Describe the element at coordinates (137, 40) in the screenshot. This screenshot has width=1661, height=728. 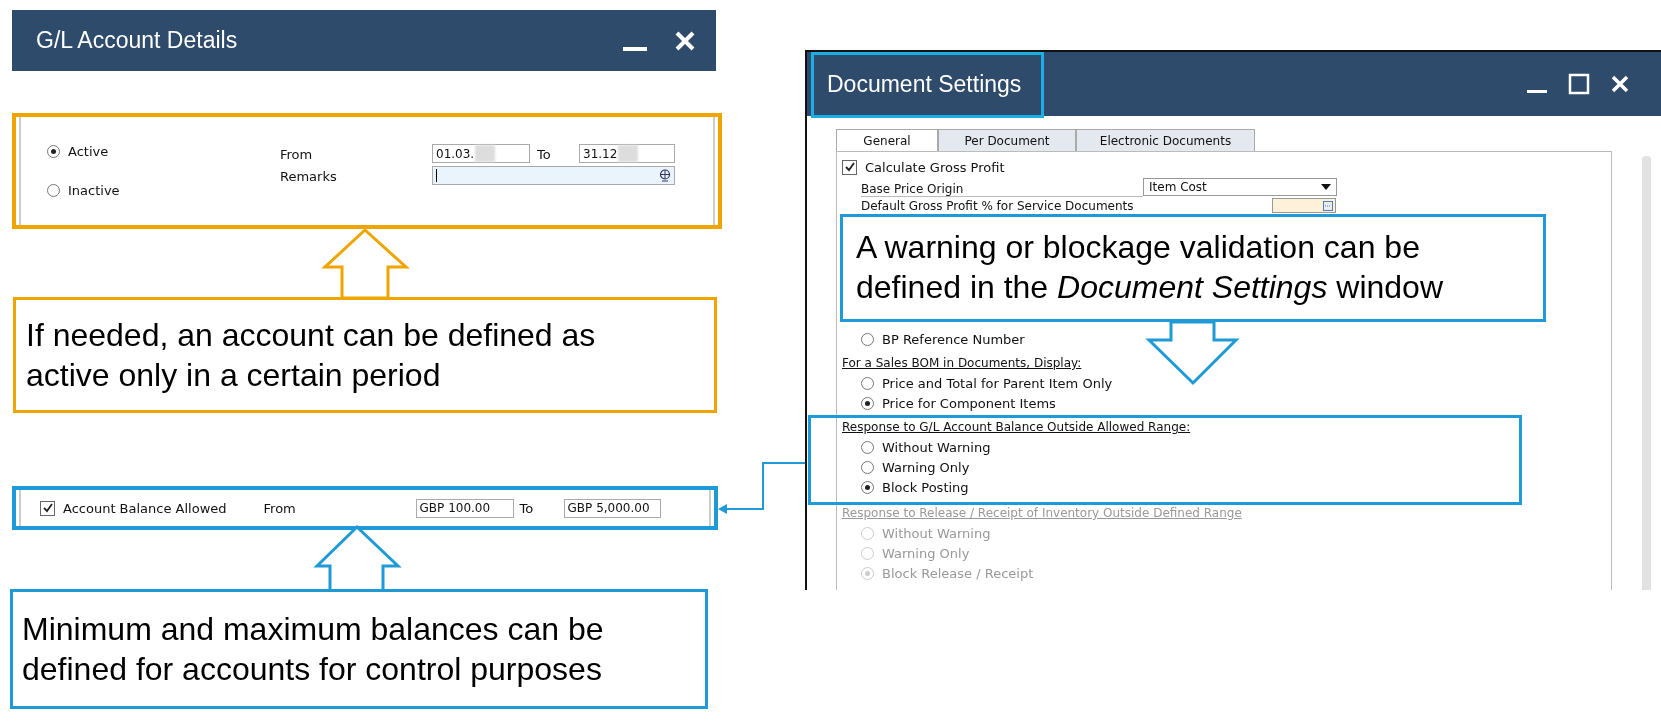
I see `window-title: G/L Account Details` at that location.